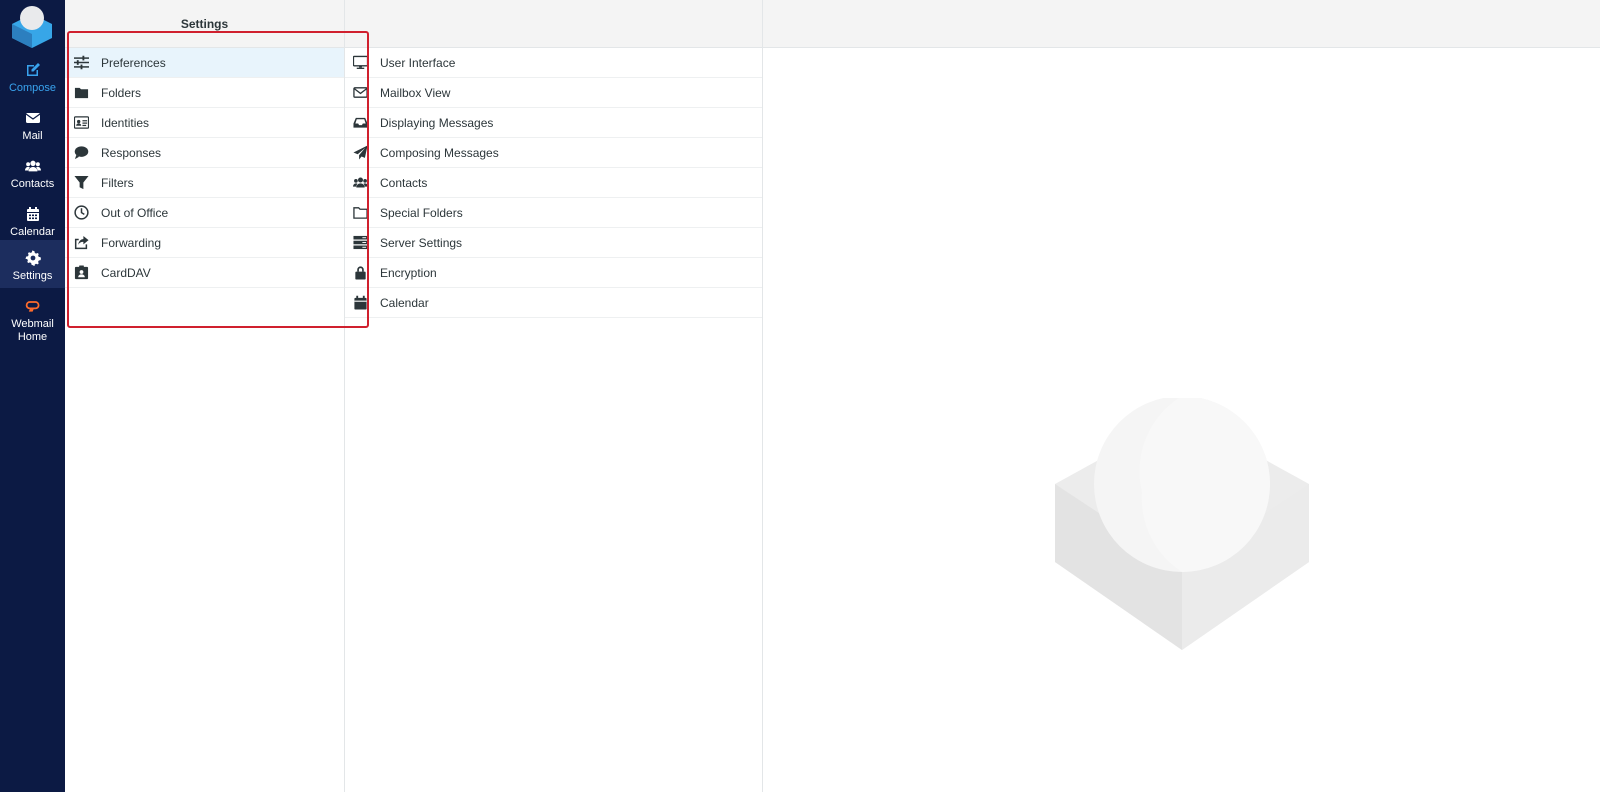 This screenshot has width=1600, height=792. I want to click on nav-mail-label: Mail, so click(32, 136).